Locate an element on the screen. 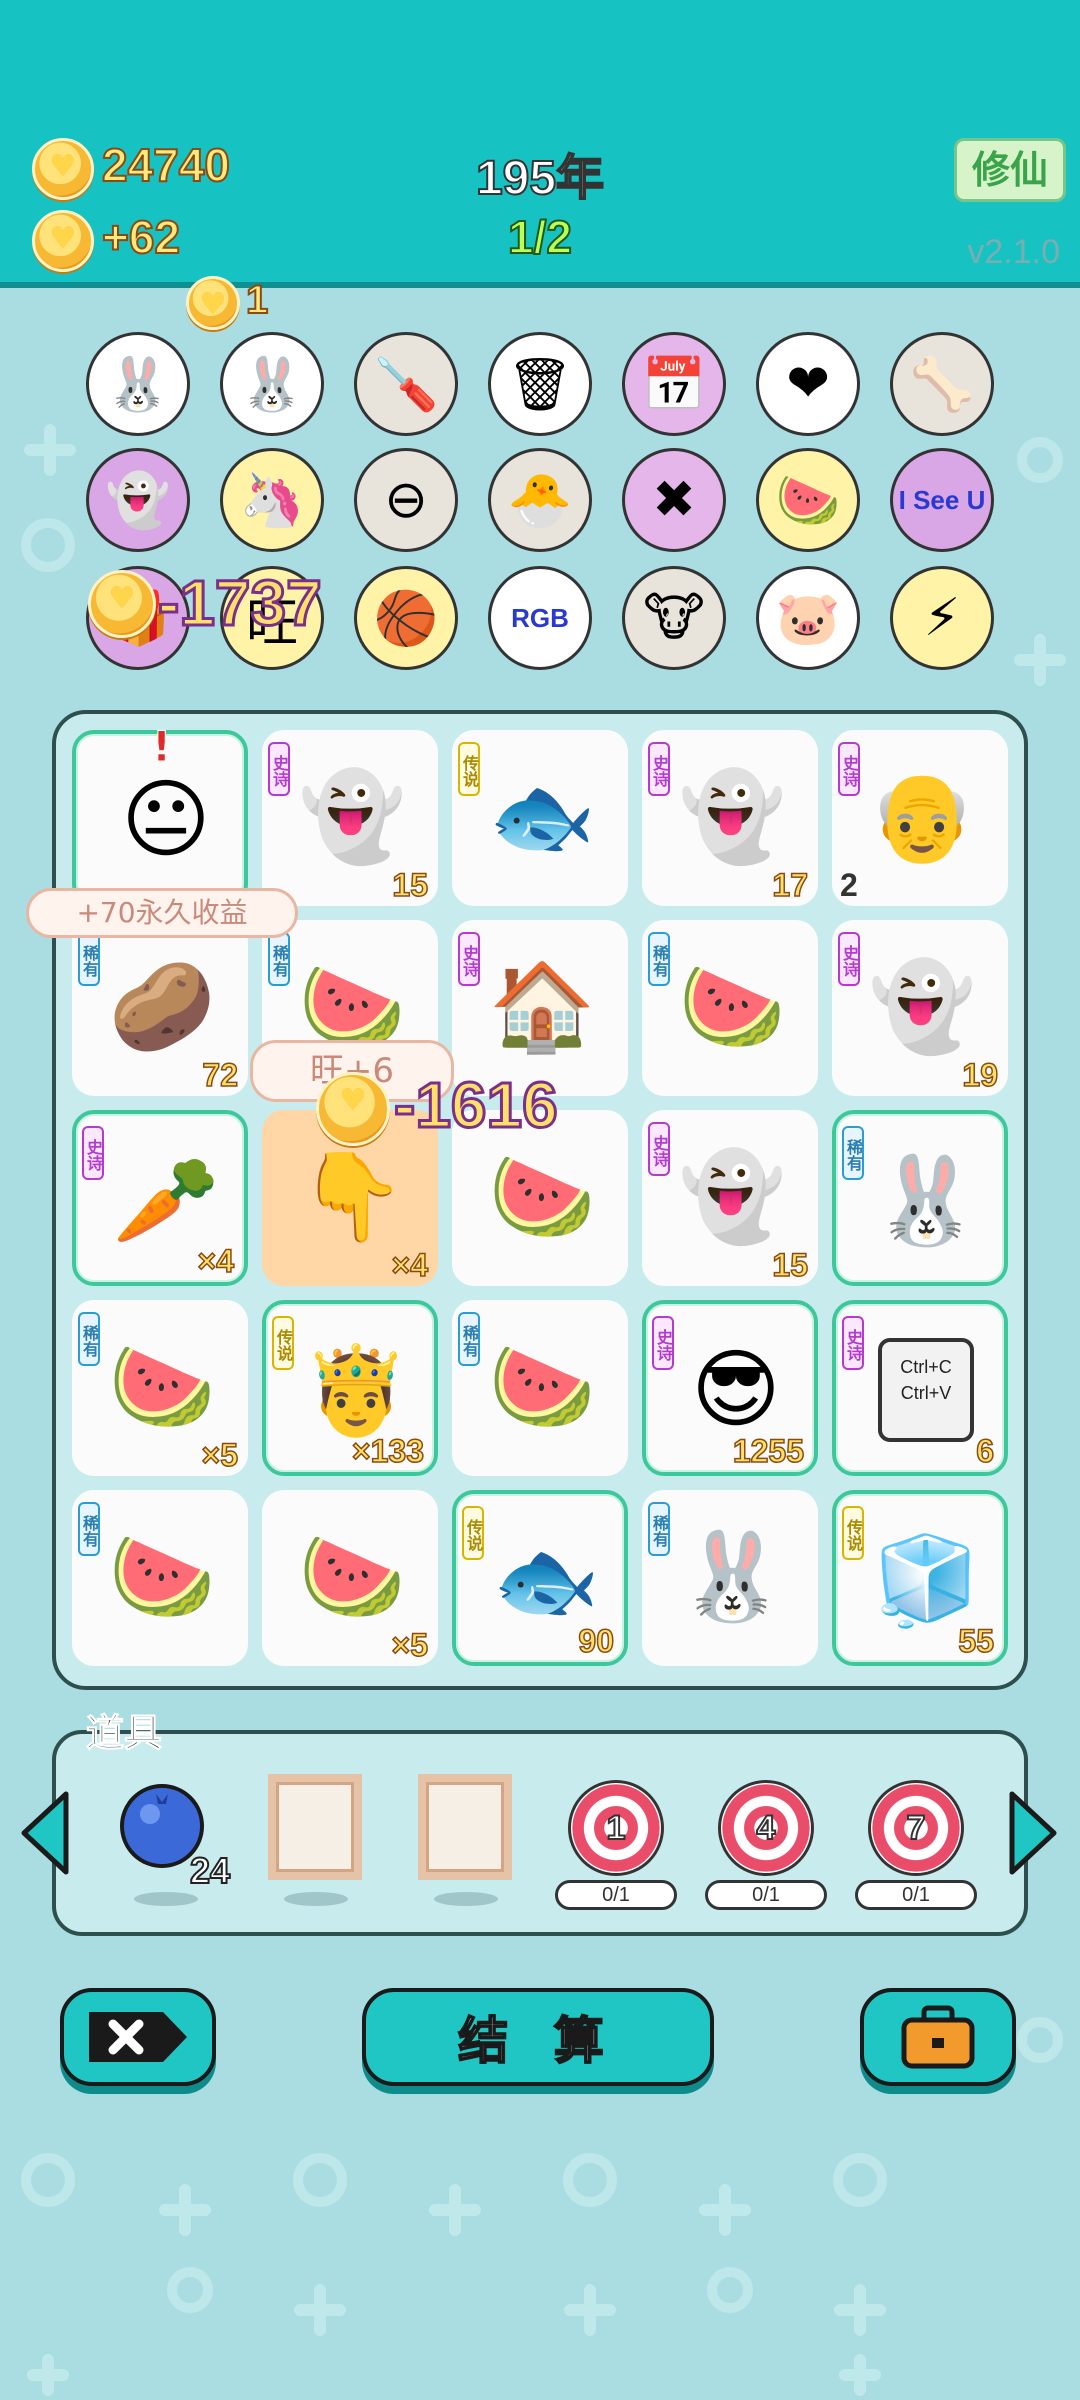 The image size is (1080, 2400). delete-tag-icon: ✖ is located at coordinates (674, 500).